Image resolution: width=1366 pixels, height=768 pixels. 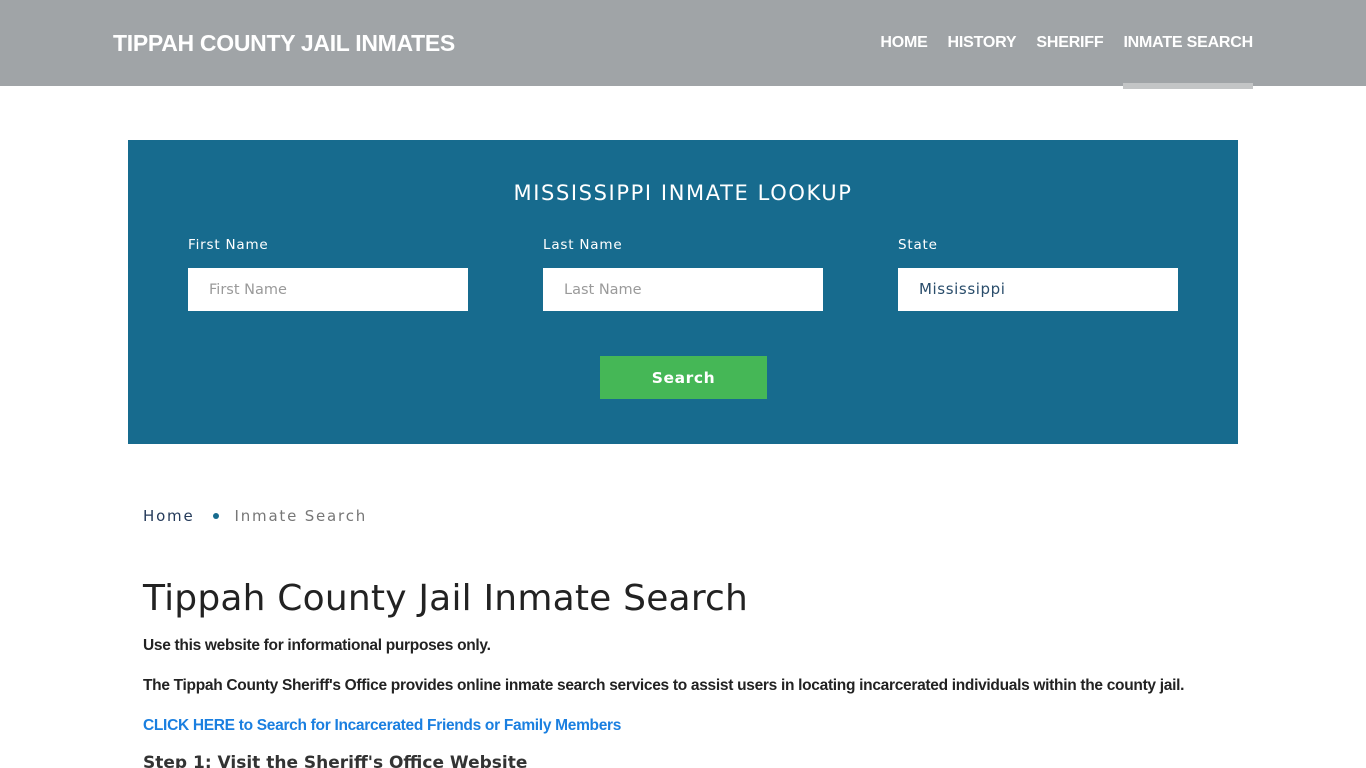 What do you see at coordinates (982, 43) in the screenshot?
I see `nav-history: HISTORY` at bounding box center [982, 43].